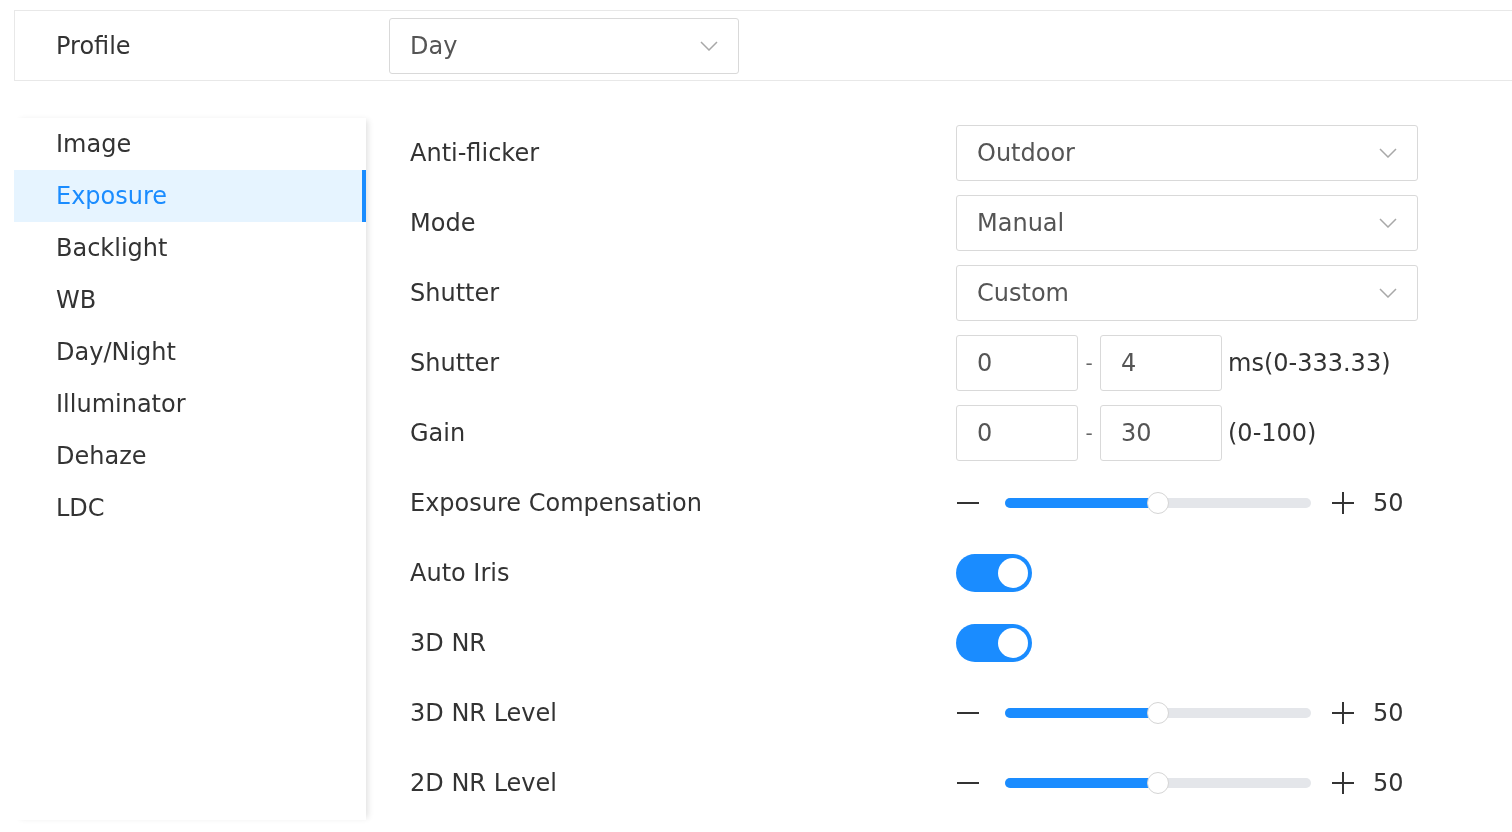 Image resolution: width=1512 pixels, height=832 pixels. Describe the element at coordinates (190, 456) in the screenshot. I see `sidebar-item: Dehaze` at that location.